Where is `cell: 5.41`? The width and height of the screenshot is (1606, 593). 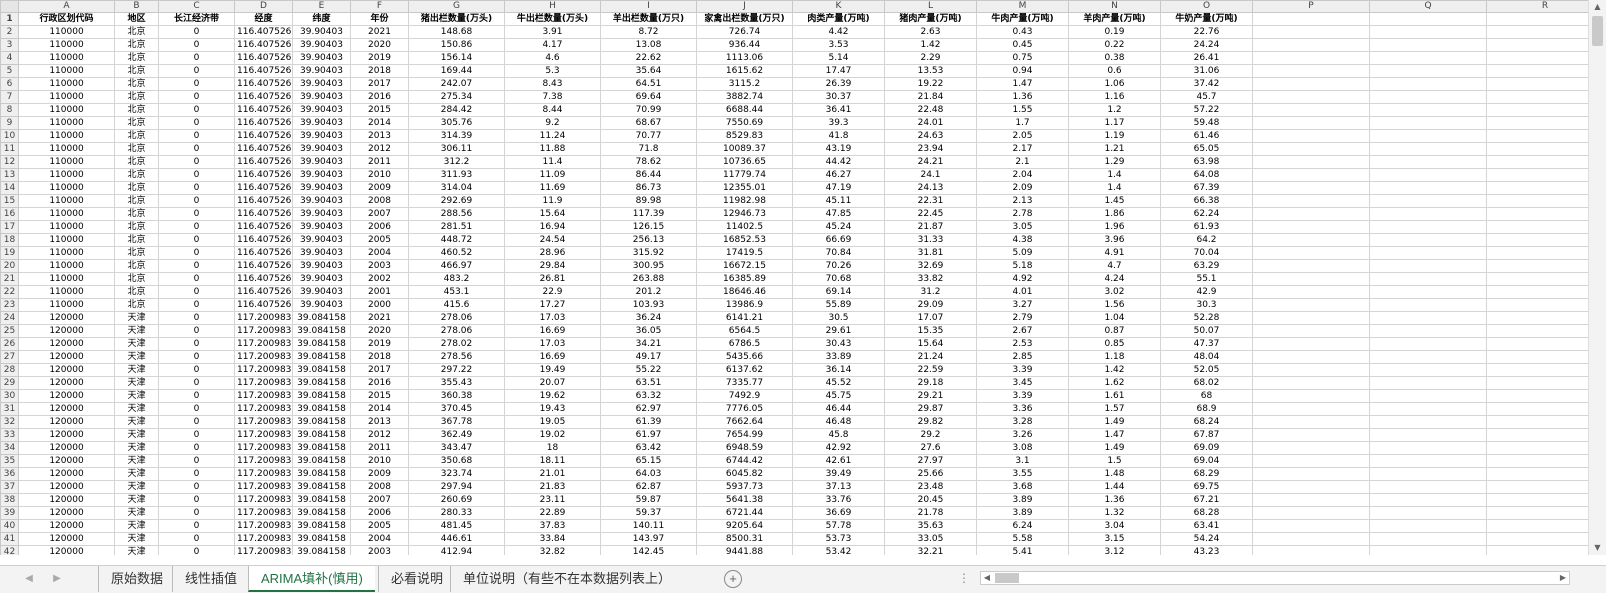
cell: 5.41 is located at coordinates (1022, 550).